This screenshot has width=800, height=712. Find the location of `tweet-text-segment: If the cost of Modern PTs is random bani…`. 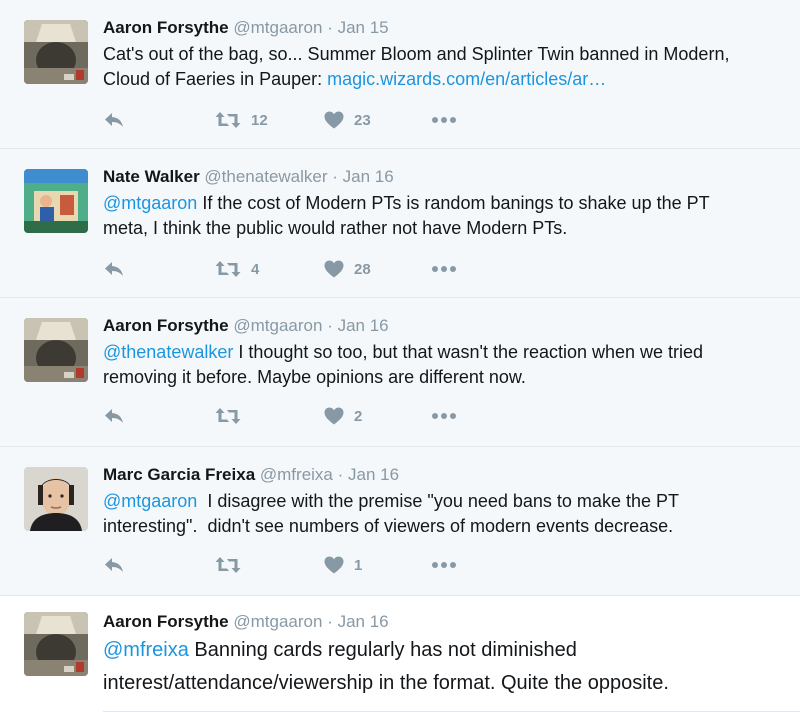

tweet-text-segment: If the cost of Modern PTs is random bani… is located at coordinates (453, 203).